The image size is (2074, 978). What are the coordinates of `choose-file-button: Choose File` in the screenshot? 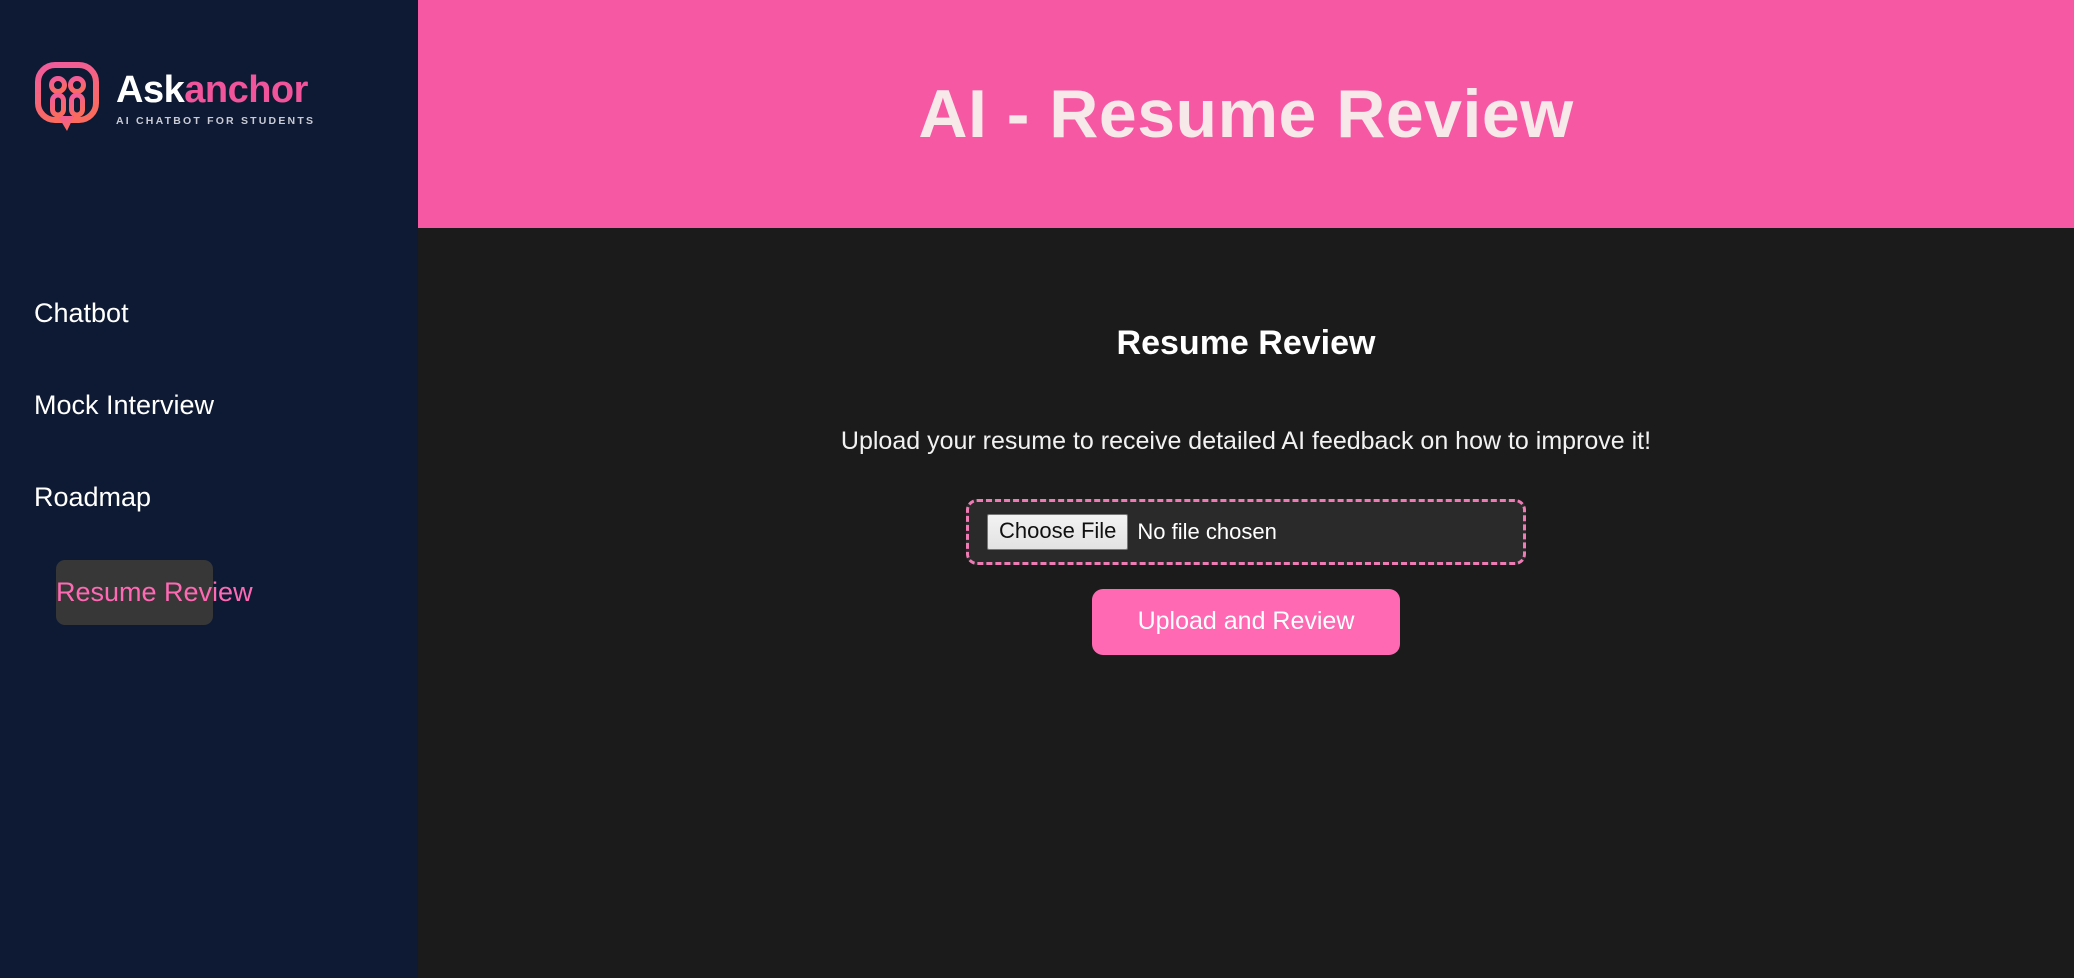 It's located at (1058, 532).